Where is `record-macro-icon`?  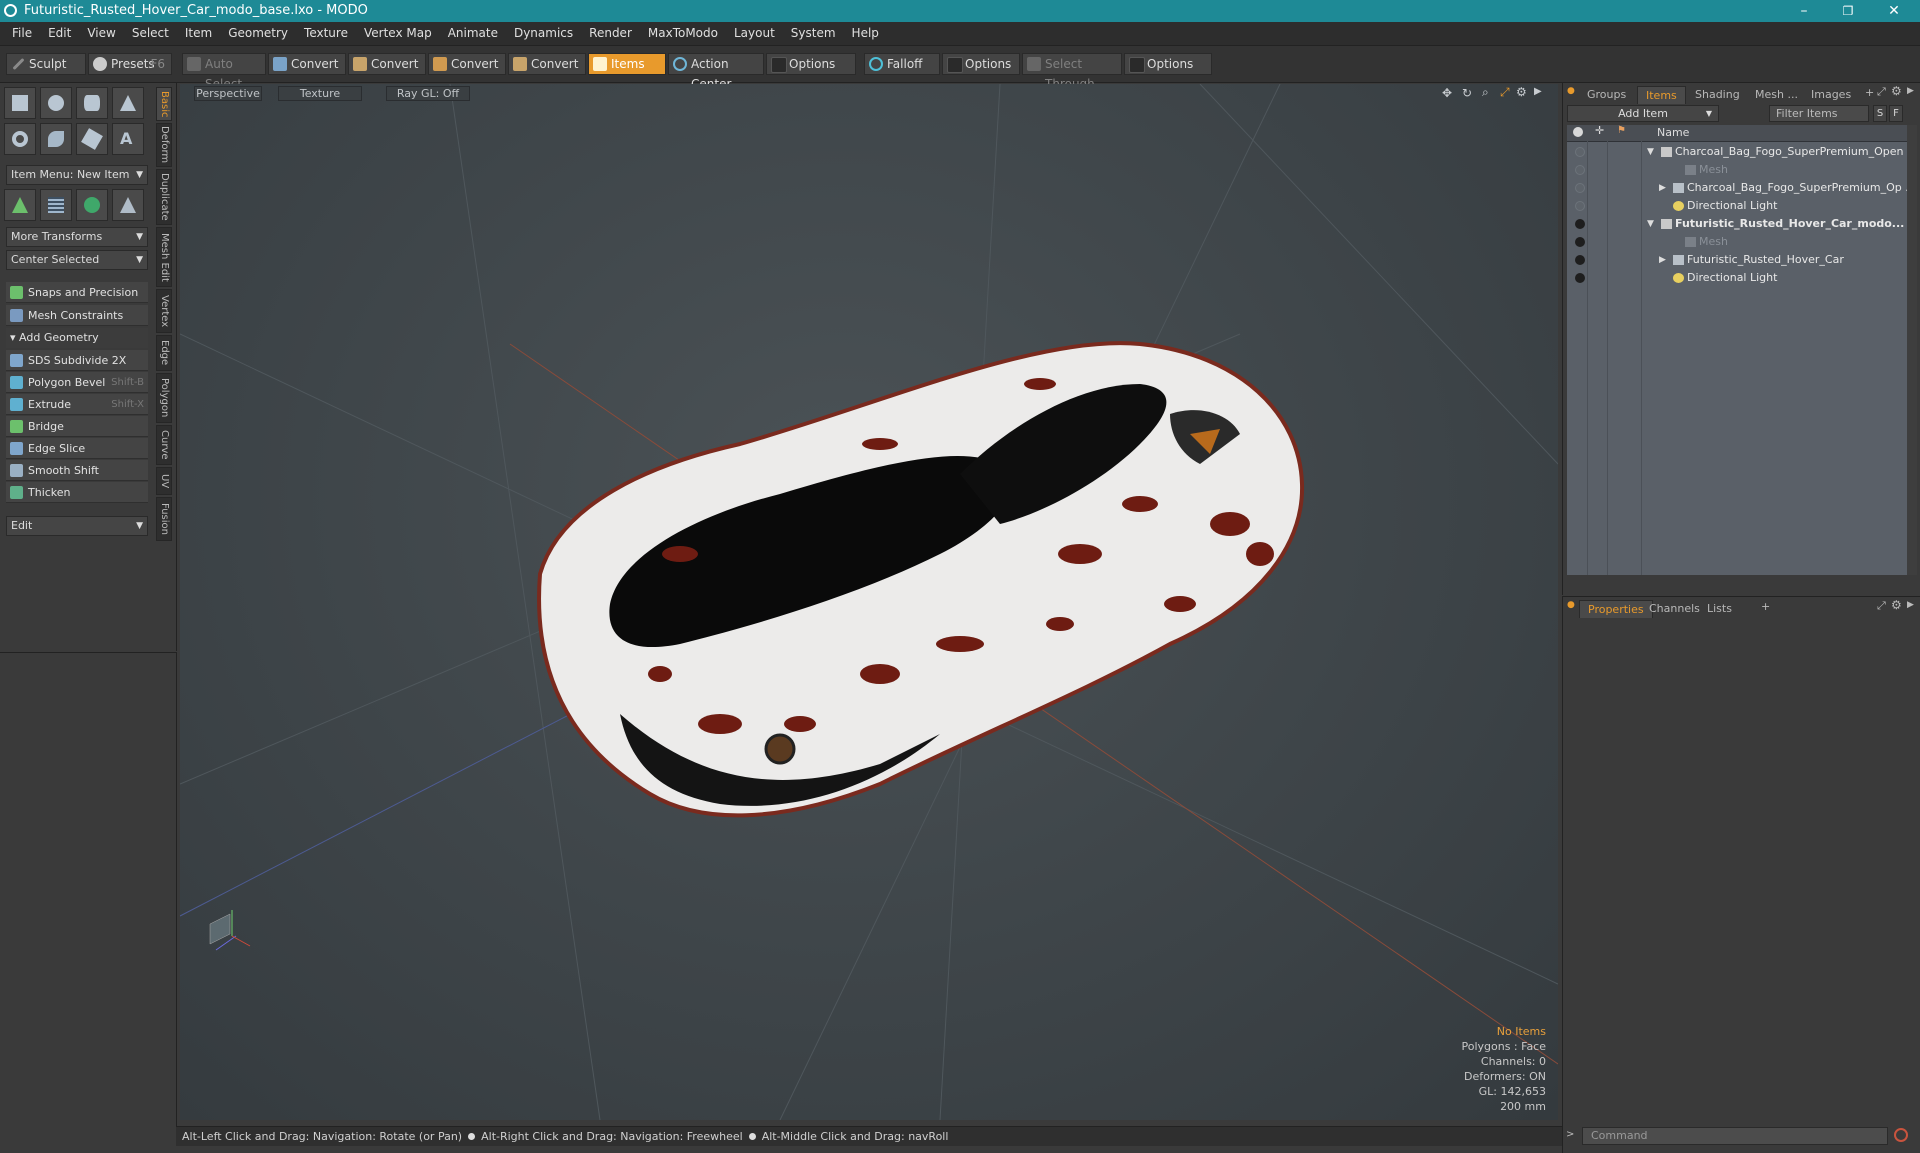
record-macro-icon is located at coordinates (1901, 1135).